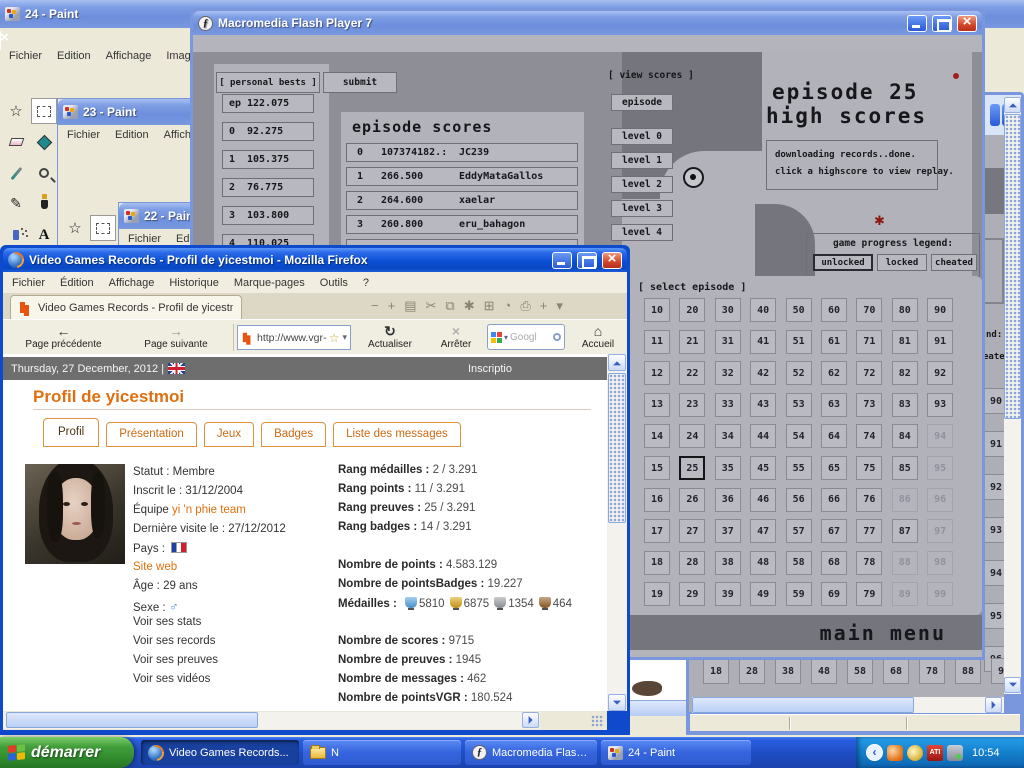 Image resolution: width=1024 pixels, height=768 pixels. What do you see at coordinates (657, 404) in the screenshot?
I see `episode-cell: 13` at bounding box center [657, 404].